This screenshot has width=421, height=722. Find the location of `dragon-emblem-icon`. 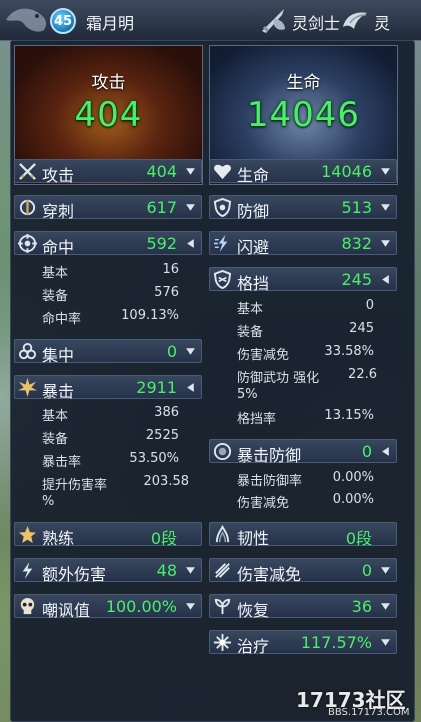

dragon-emblem-icon is located at coordinates (26, 20).